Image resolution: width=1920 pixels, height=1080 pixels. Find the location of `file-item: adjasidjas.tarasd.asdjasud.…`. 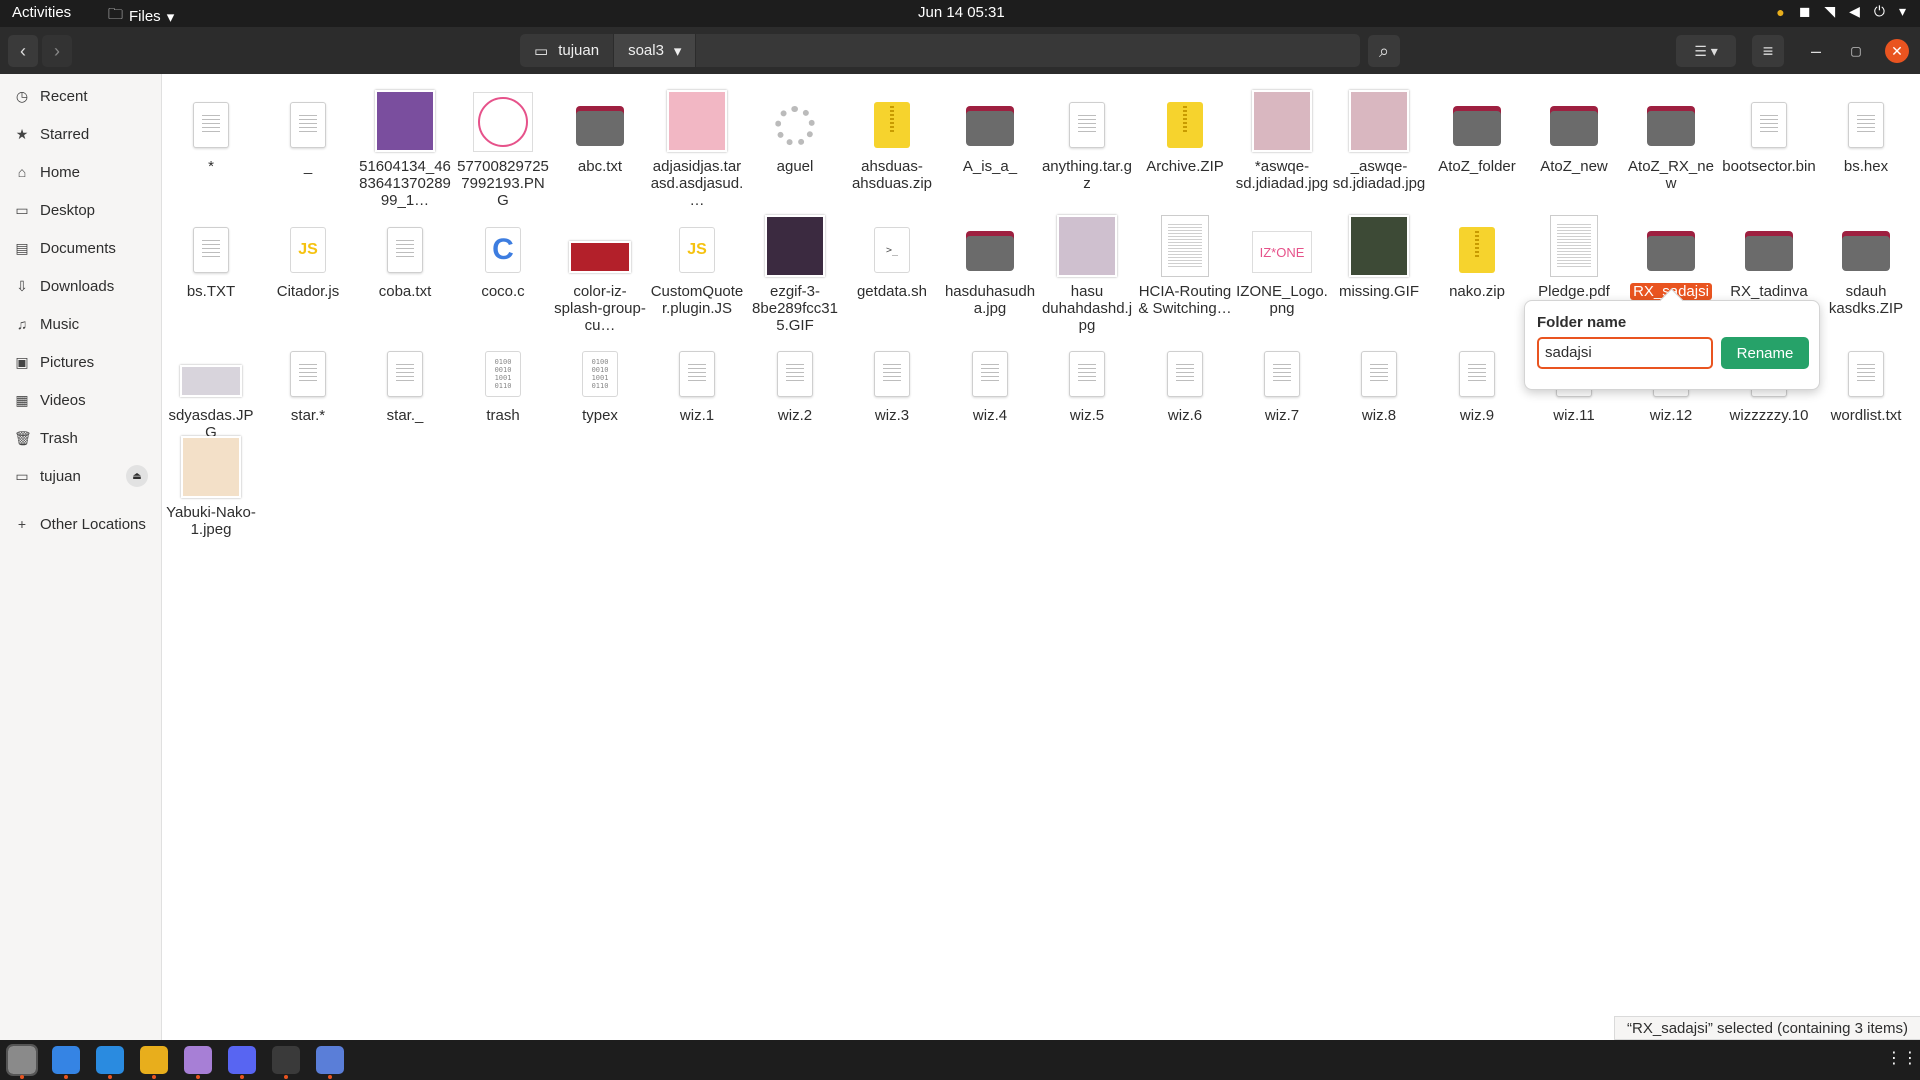

file-item: adjasidjas.tarasd.asdjasud.… is located at coordinates (697, 144).